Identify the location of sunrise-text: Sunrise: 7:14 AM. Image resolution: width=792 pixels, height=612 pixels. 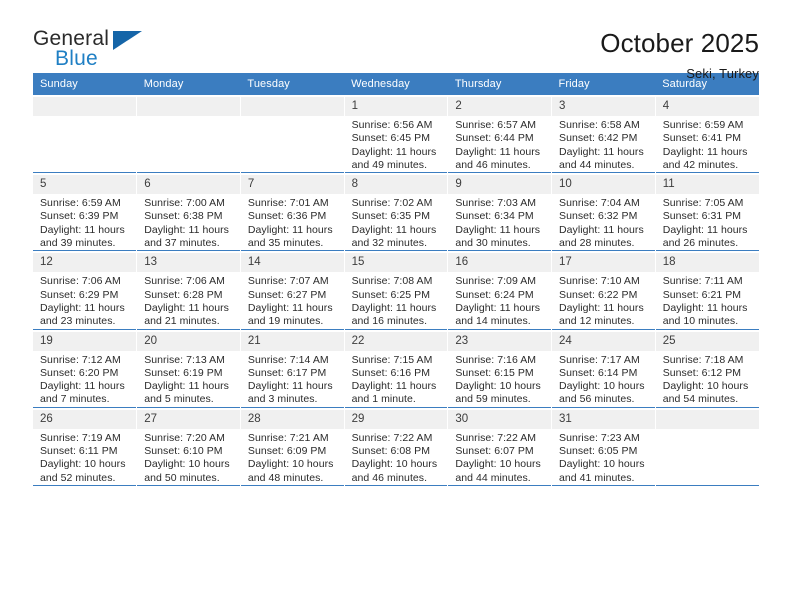
(288, 359).